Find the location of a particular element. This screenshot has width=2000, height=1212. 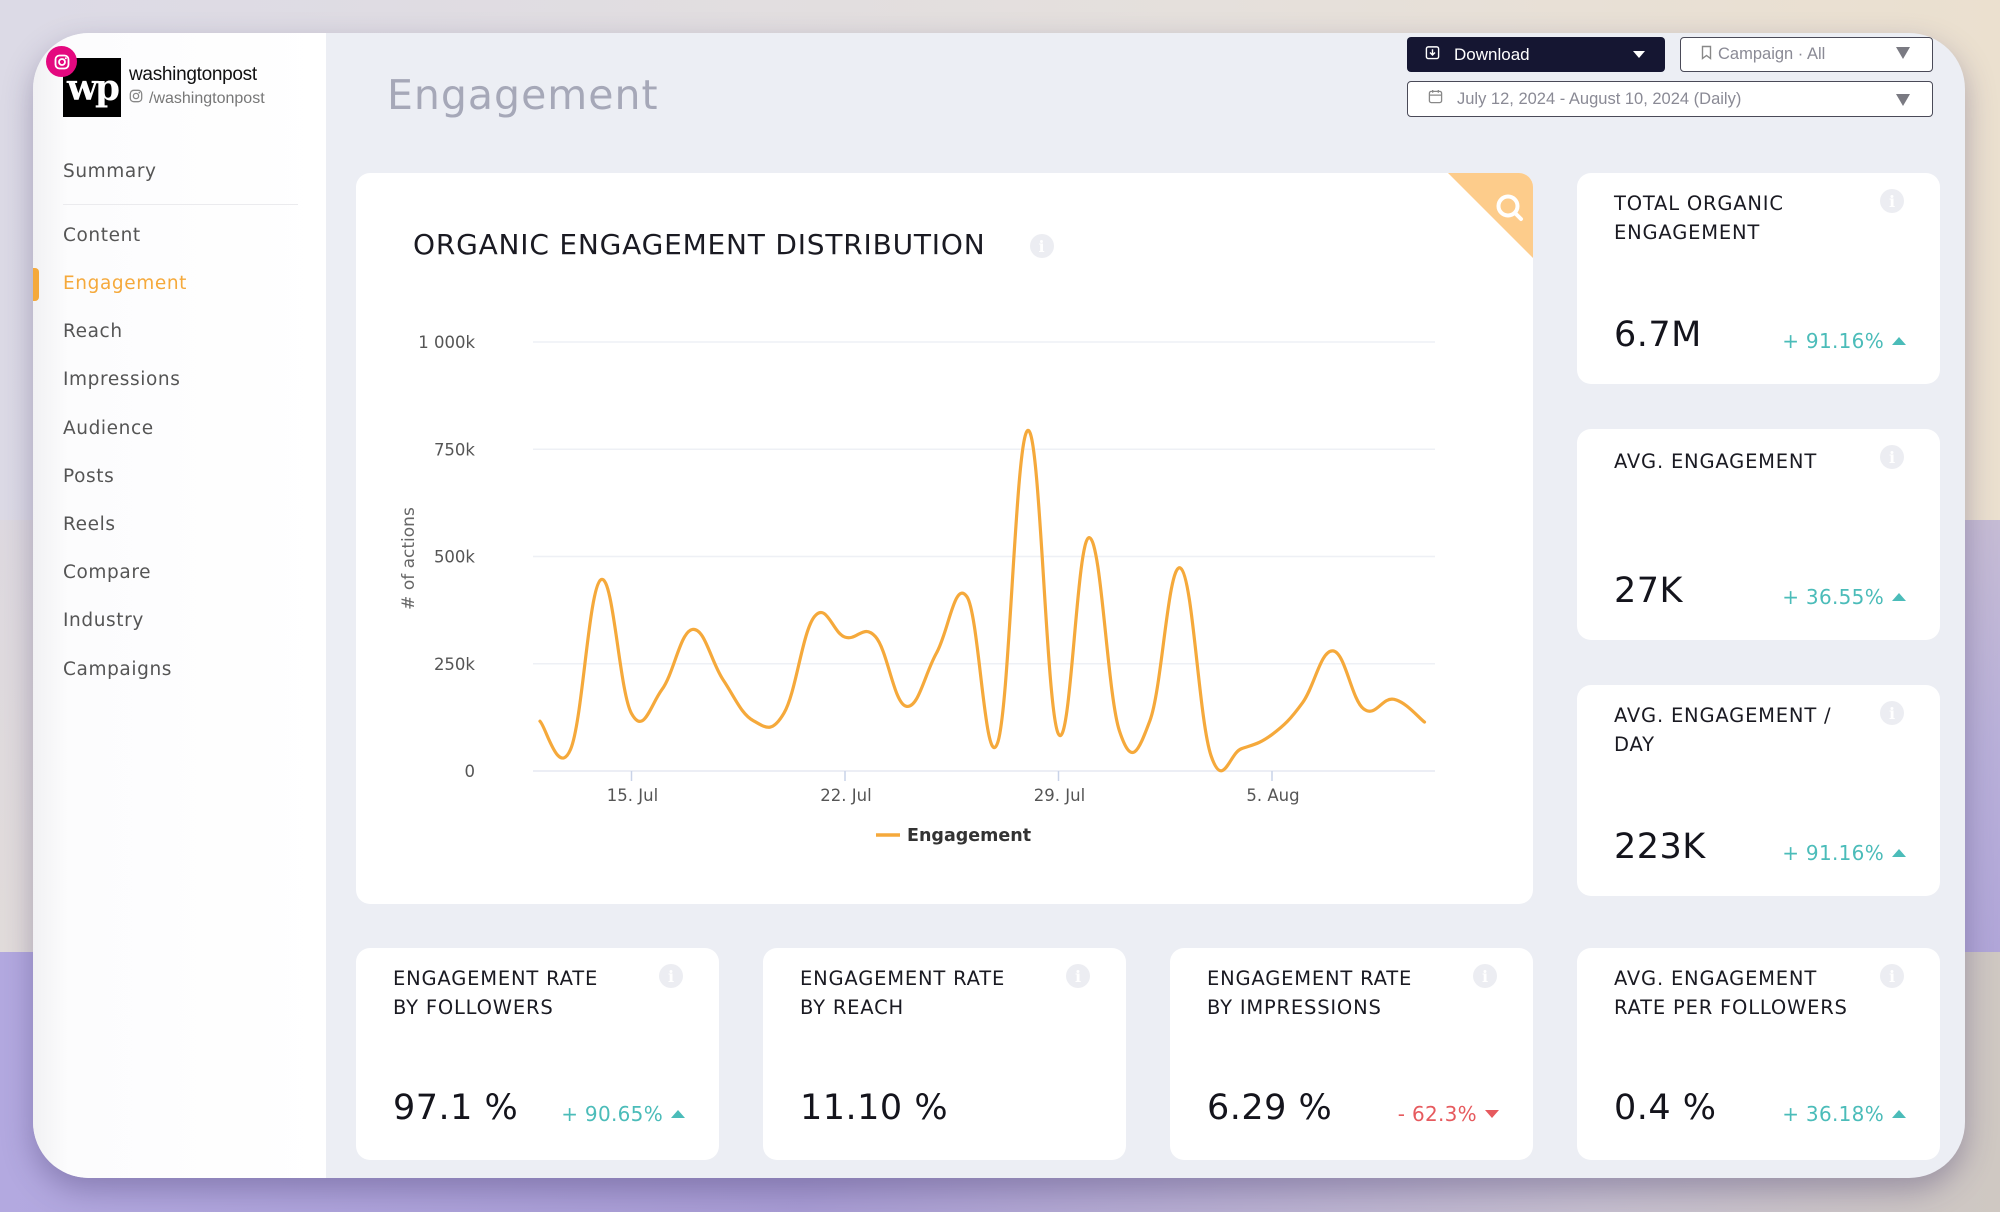

kpi-label: ENGAGEMENT RATE BY REACH is located at coordinates (903, 993).